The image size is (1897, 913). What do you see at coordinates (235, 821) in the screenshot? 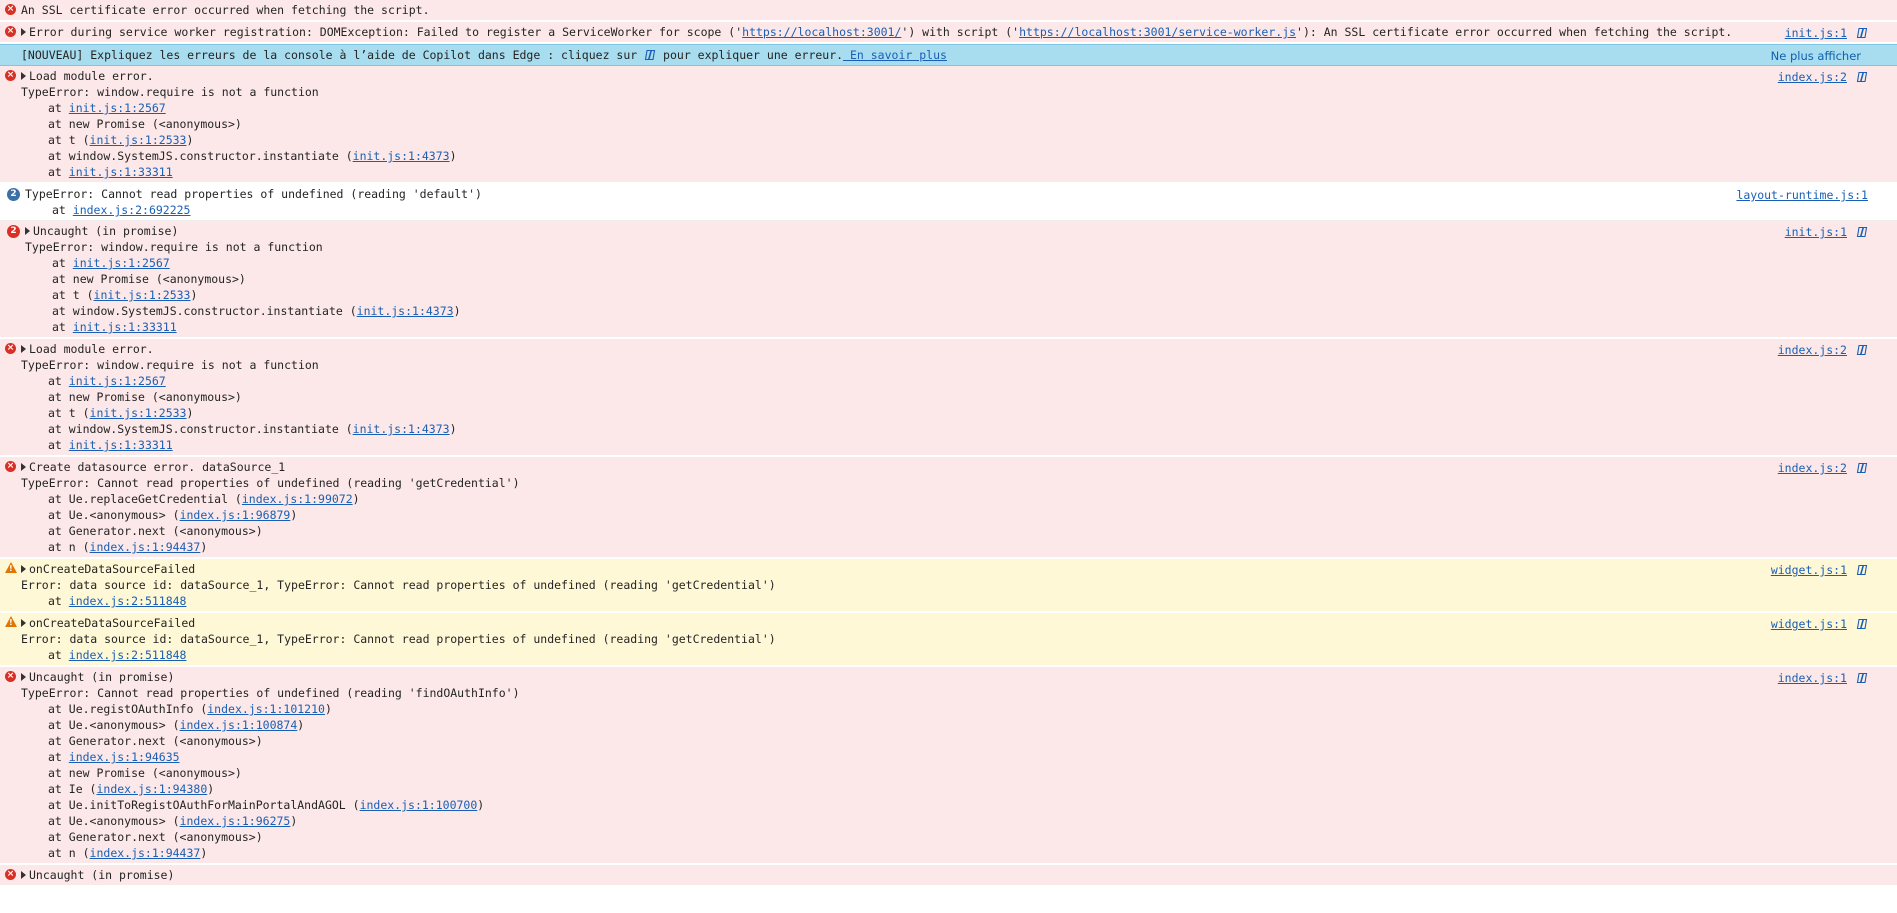
I see `source-location-link: index.js:1:96275` at bounding box center [235, 821].